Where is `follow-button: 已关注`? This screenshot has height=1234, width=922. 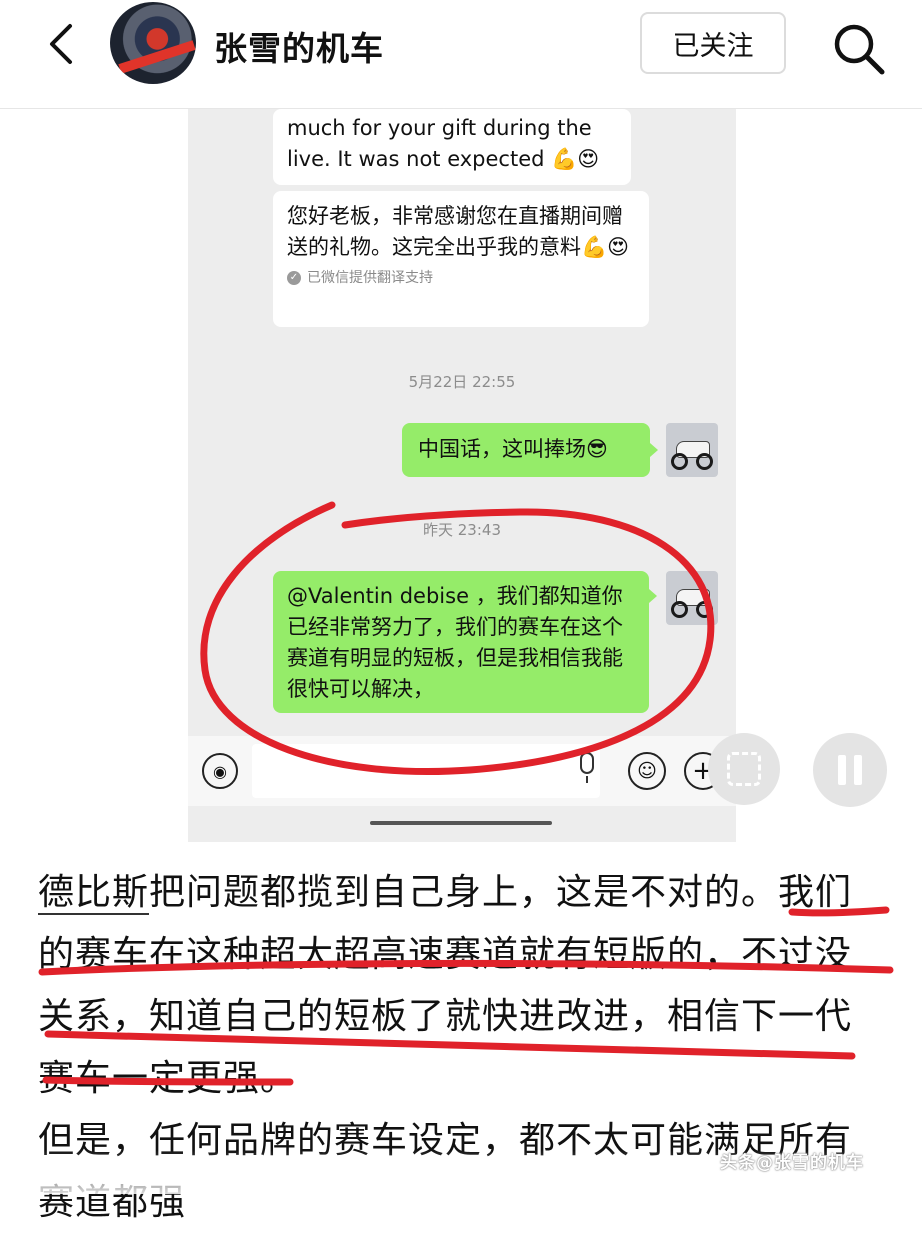
follow-button: 已关注 is located at coordinates (713, 43).